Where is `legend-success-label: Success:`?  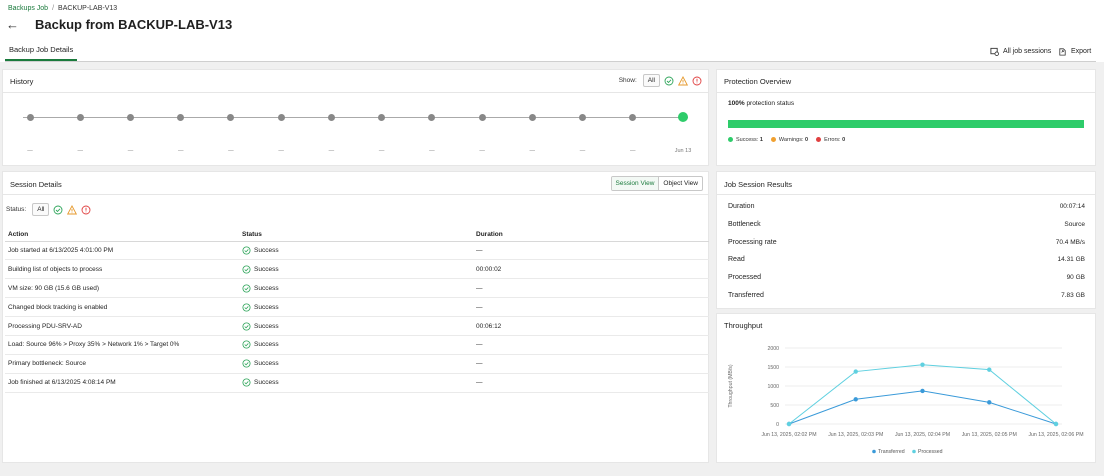 legend-success-label: Success: is located at coordinates (747, 140).